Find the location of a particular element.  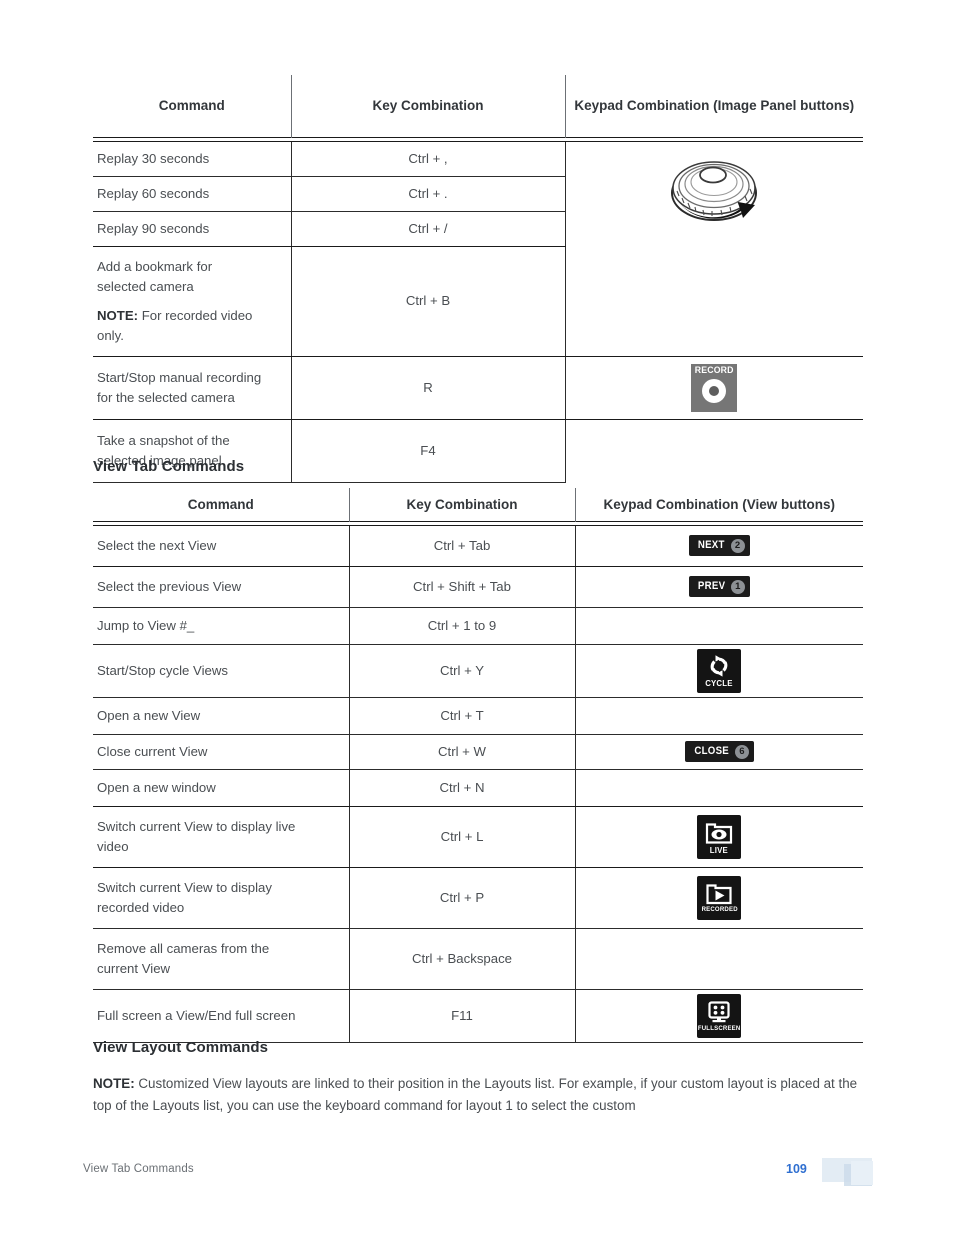

cell-command: Jump to View #_ is located at coordinates (221, 626).